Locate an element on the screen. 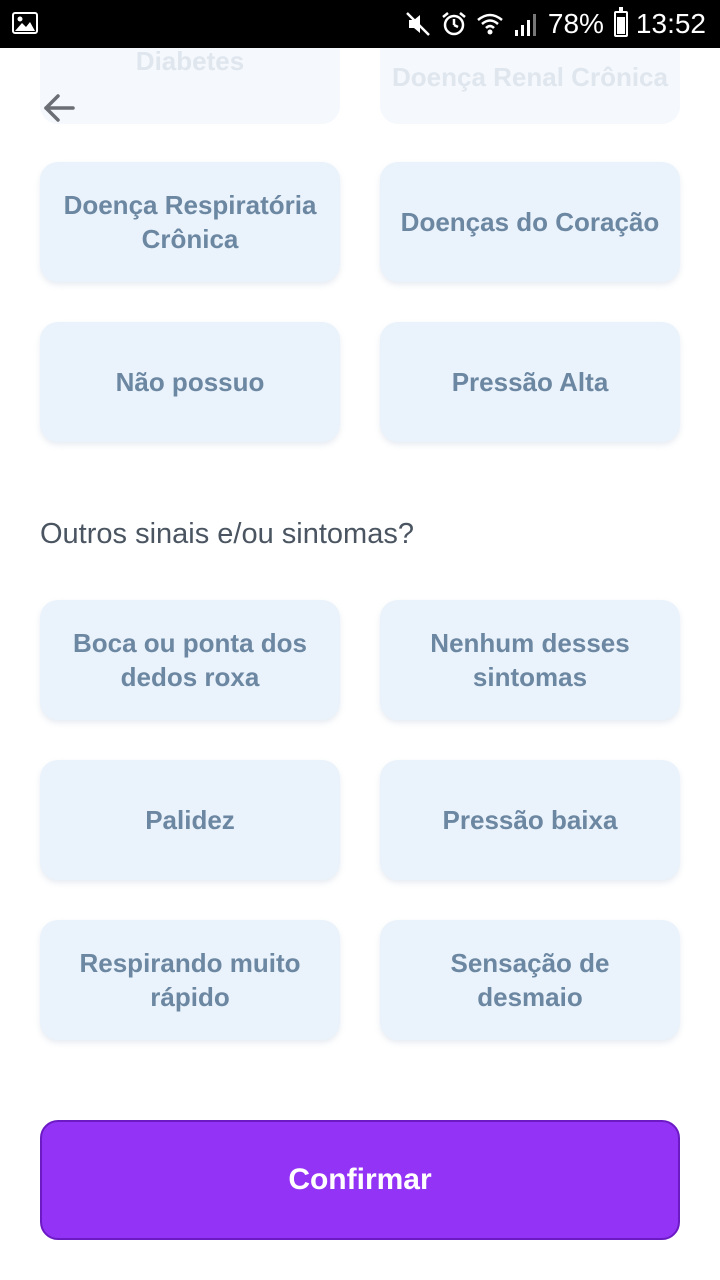 This screenshot has height=1280, width=720. confirm-label: Confirmar is located at coordinates (360, 1179).